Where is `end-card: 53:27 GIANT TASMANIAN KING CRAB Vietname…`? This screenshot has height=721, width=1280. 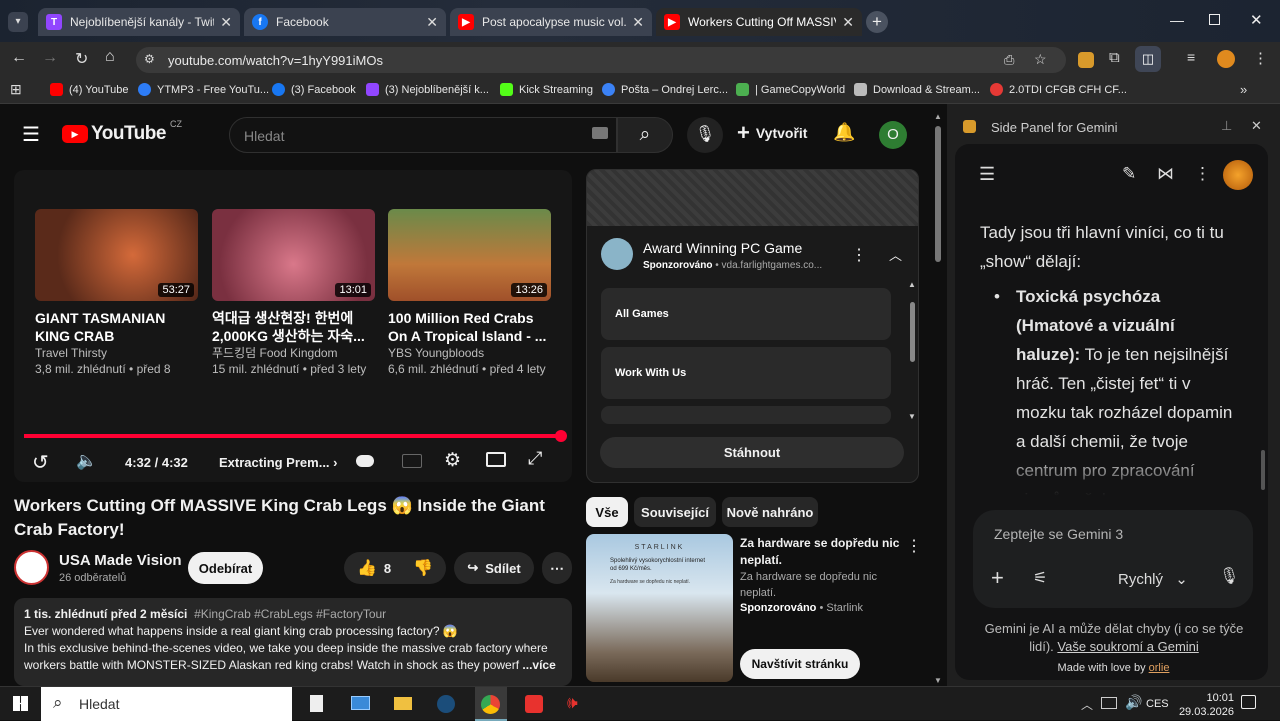
end-card: 53:27 GIANT TASMANIAN KING CRAB Vietname… is located at coordinates (116, 293).